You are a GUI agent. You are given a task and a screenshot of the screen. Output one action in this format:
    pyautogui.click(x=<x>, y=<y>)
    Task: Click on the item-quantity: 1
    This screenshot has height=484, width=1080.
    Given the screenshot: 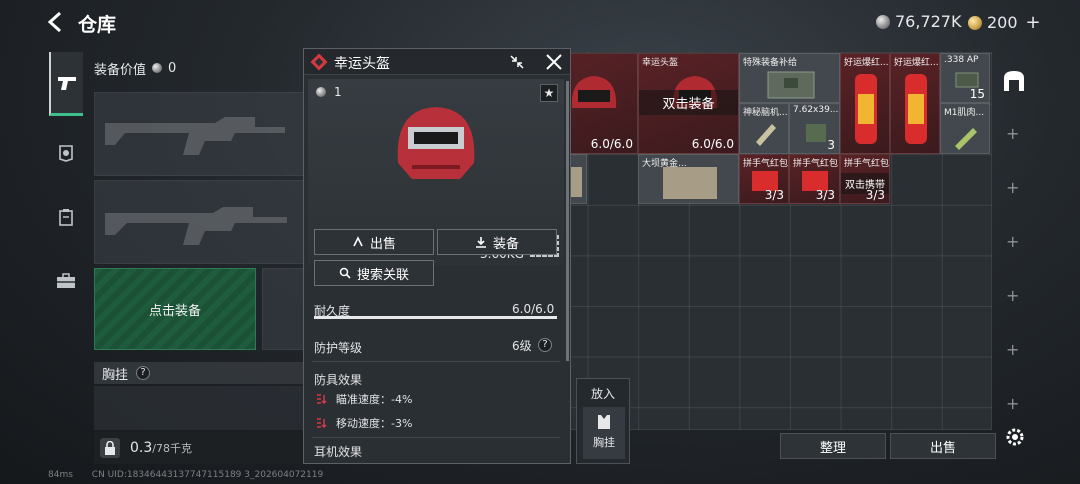 What is the action you would take?
    pyautogui.click(x=329, y=92)
    